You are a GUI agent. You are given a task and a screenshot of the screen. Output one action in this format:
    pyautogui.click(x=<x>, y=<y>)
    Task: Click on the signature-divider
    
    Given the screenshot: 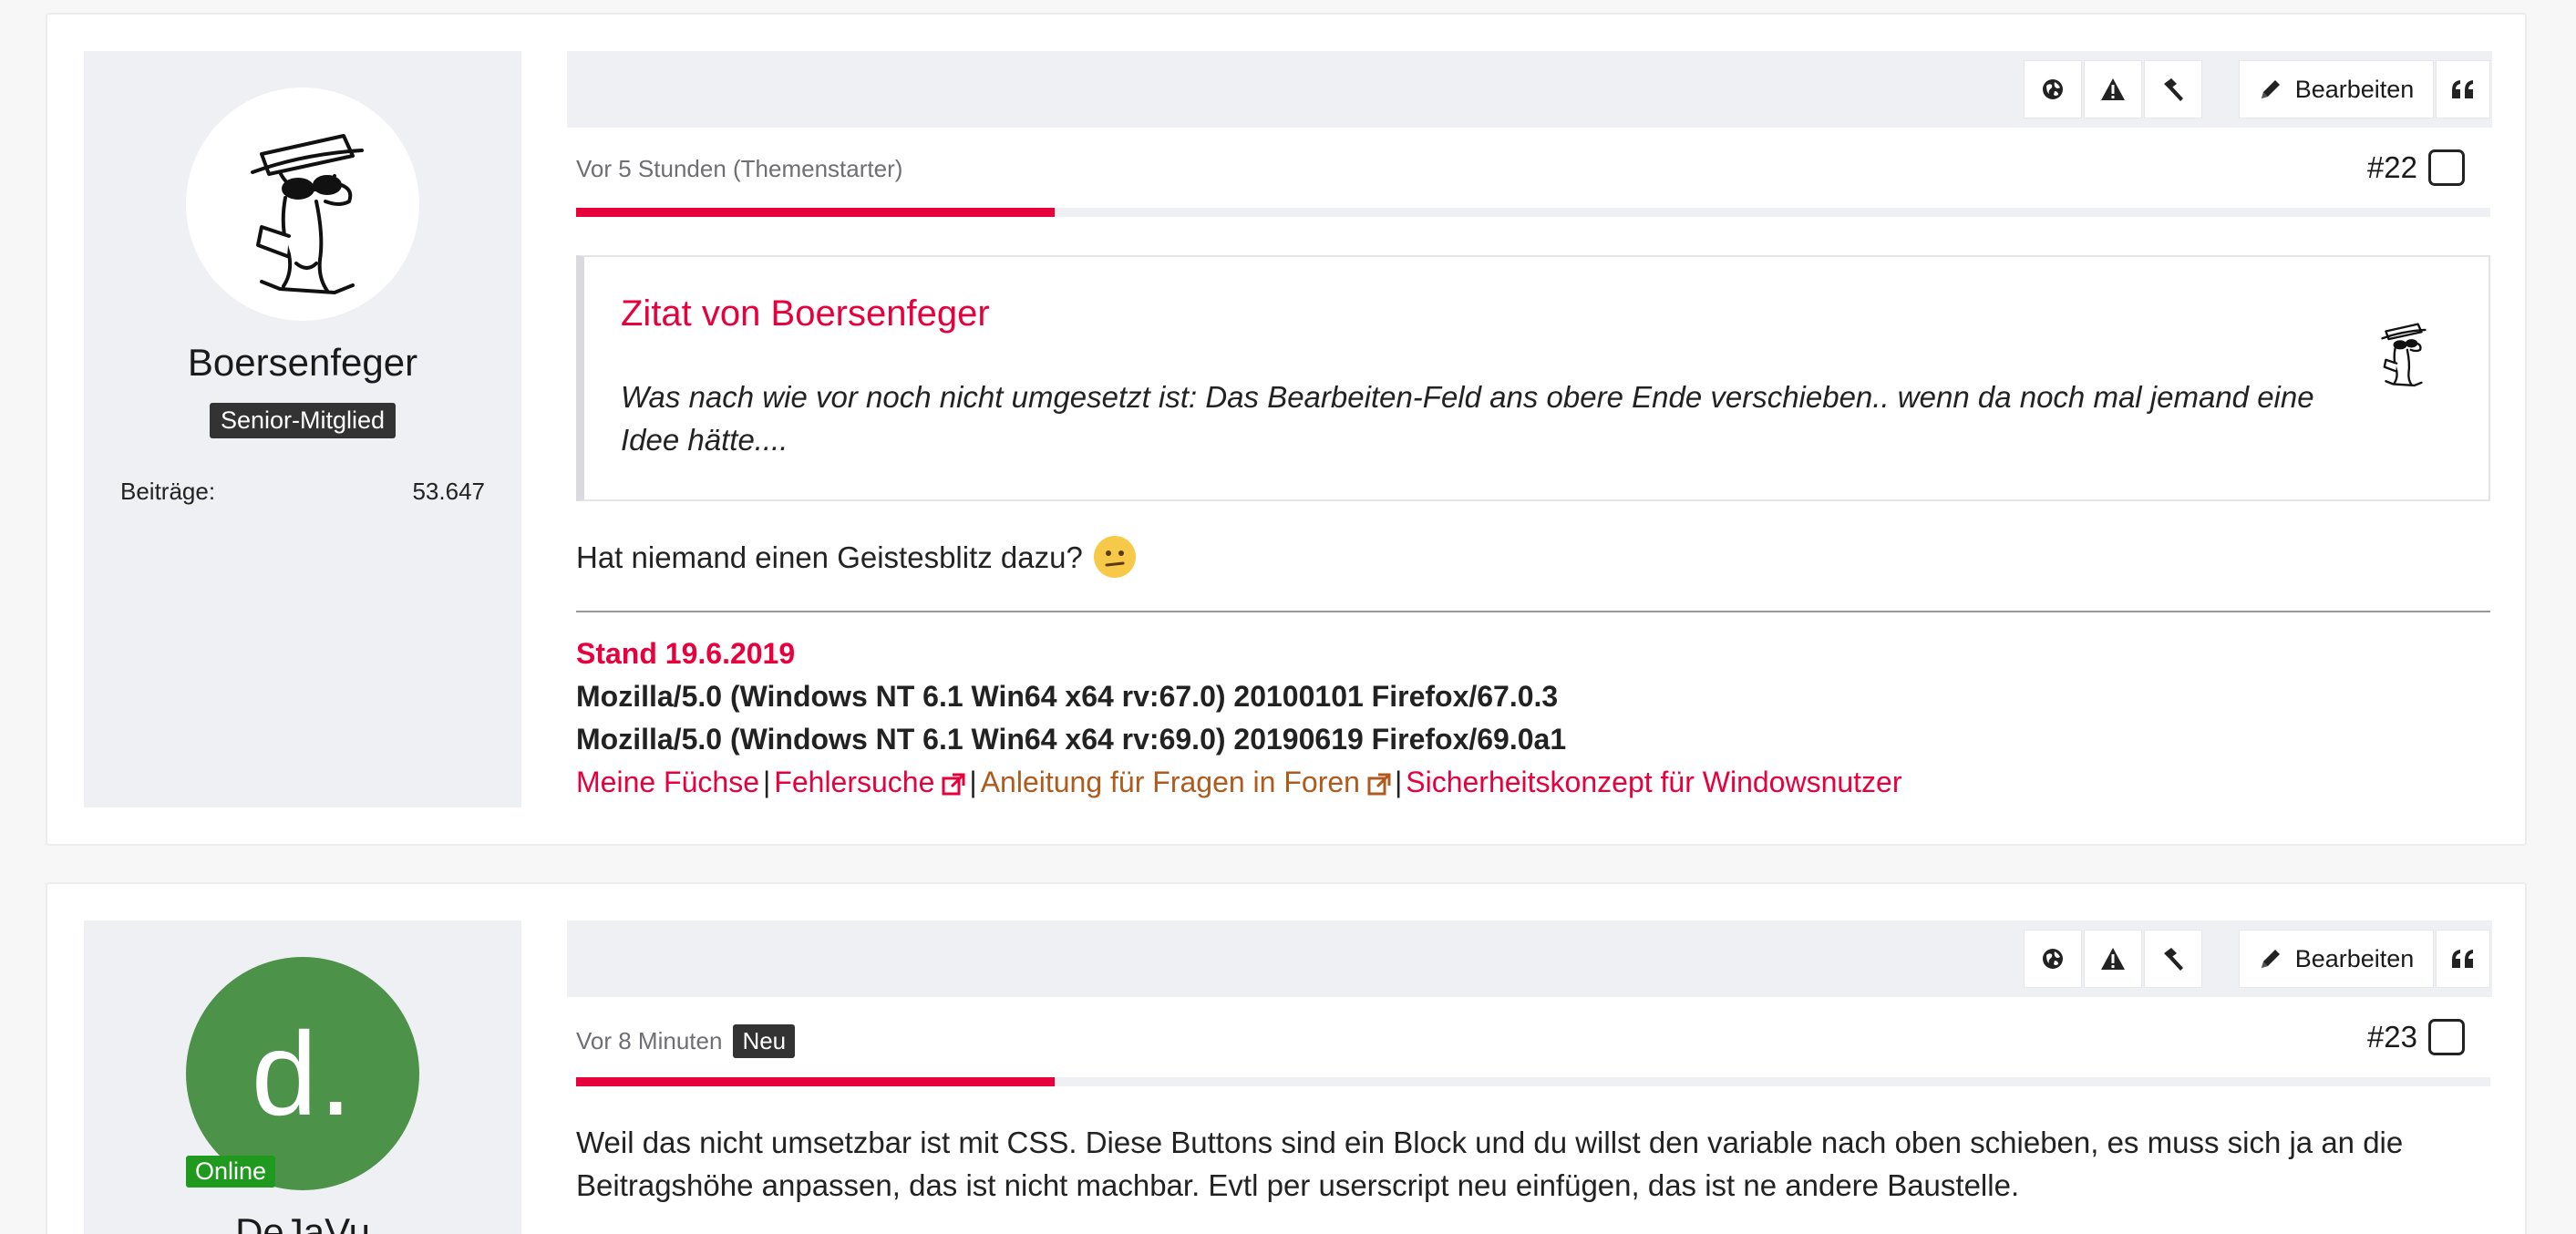 What is the action you would take?
    pyautogui.click(x=1533, y=611)
    